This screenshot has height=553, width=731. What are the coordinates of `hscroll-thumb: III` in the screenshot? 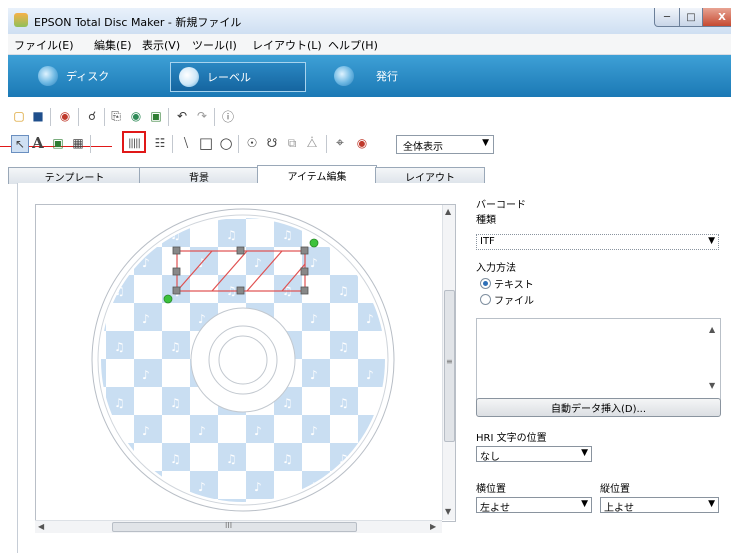 It's located at (234, 526).